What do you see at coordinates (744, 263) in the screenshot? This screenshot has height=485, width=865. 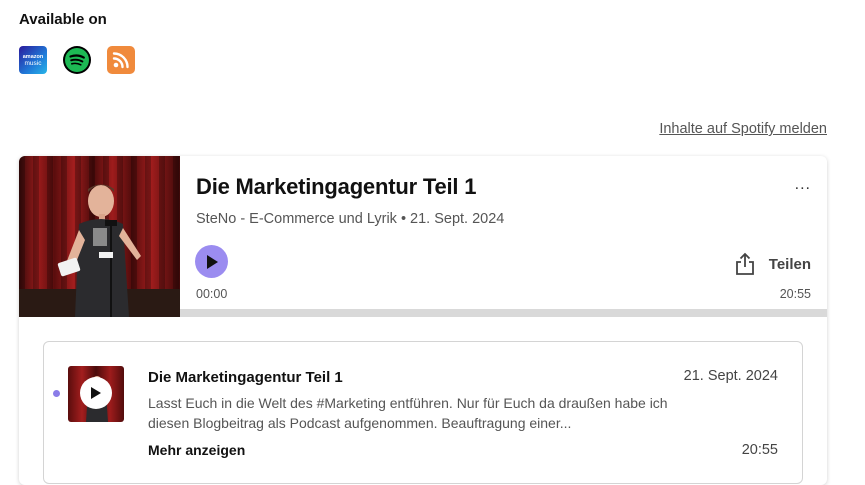 I see `share-icon` at bounding box center [744, 263].